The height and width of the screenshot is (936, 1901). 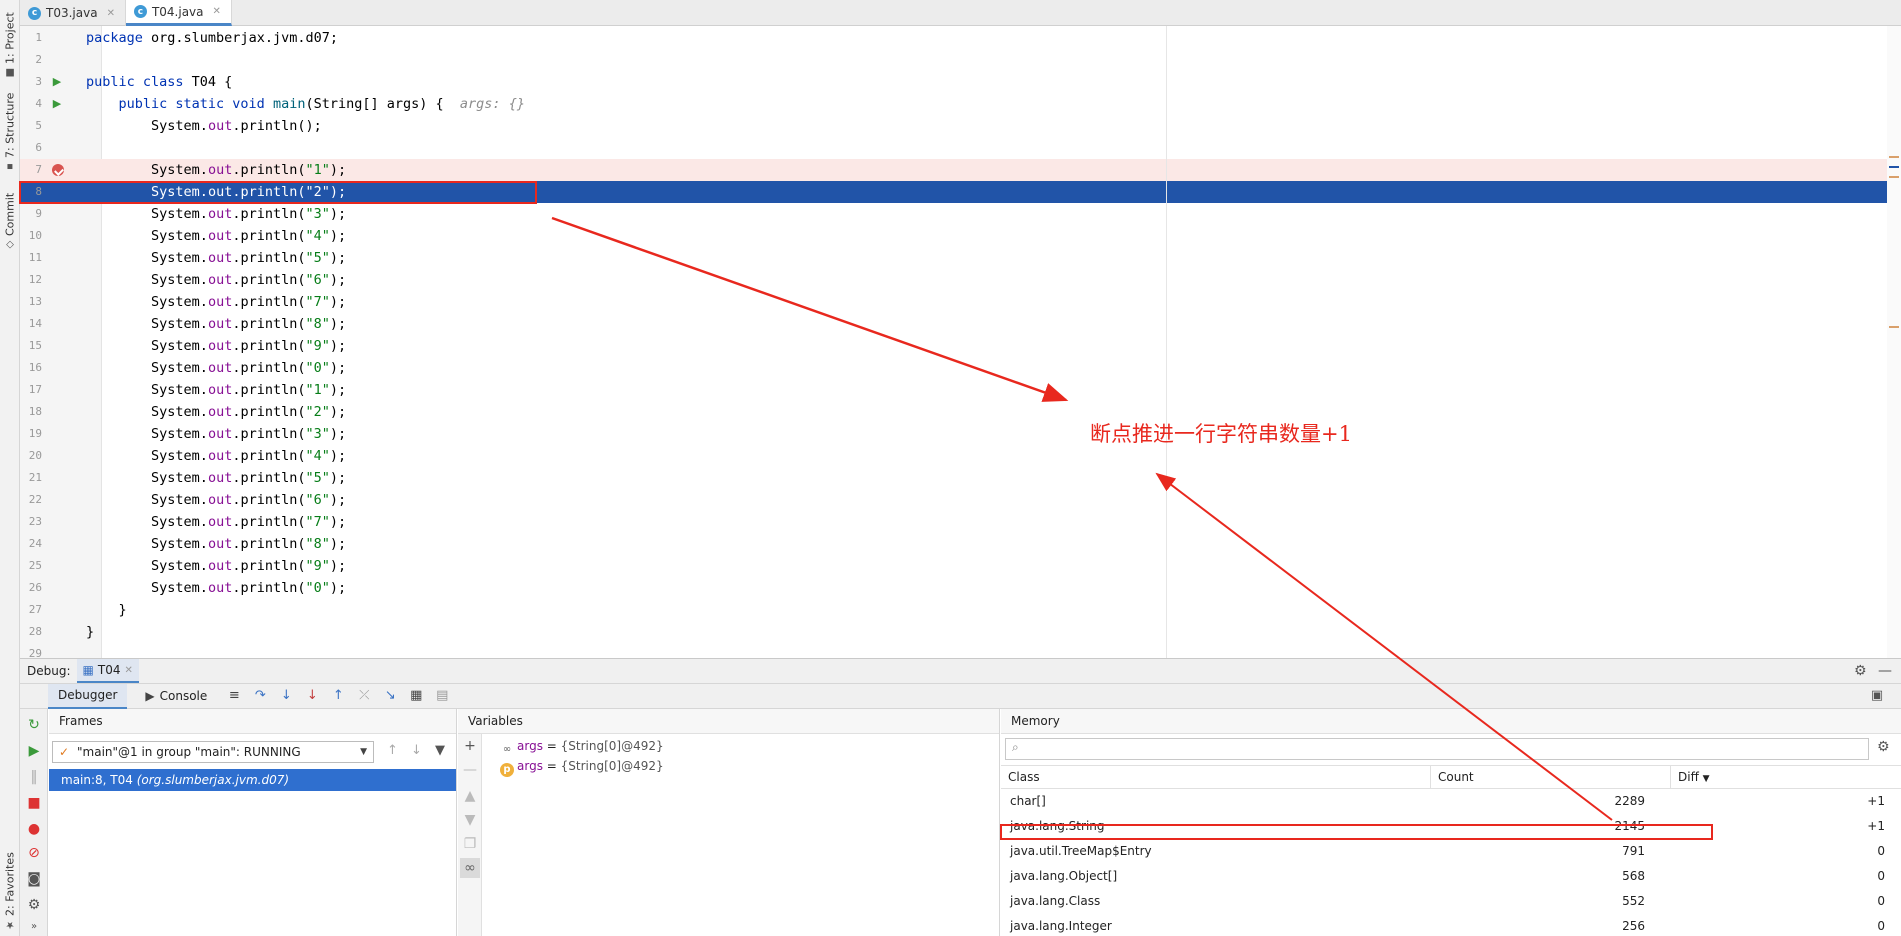 I want to click on sort-desc-icon: ▼, so click(x=1706, y=779).